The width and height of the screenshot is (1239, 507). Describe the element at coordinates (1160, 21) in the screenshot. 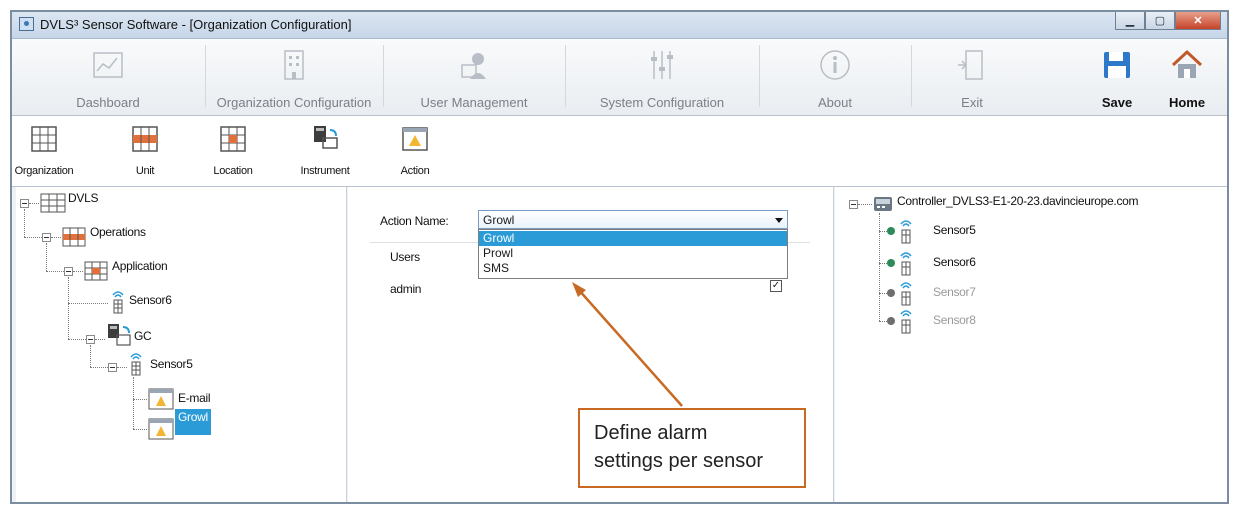

I see `maximize-button: ▢` at that location.